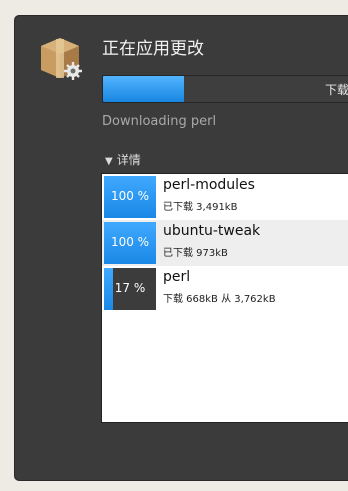 The image size is (348, 491). I want to click on item-percent-label: 17 %, so click(130, 288).